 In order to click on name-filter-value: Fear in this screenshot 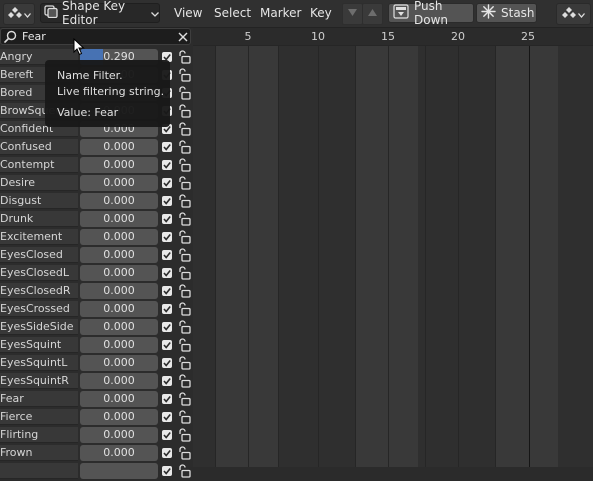, I will do `click(34, 36)`.